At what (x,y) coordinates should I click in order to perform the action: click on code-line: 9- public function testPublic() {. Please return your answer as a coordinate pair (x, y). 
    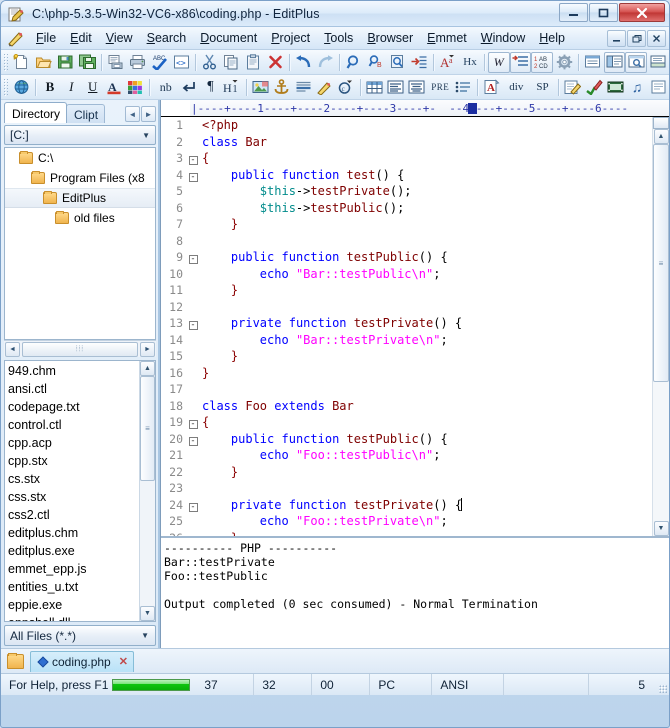
    Looking at the image, I should click on (406, 257).